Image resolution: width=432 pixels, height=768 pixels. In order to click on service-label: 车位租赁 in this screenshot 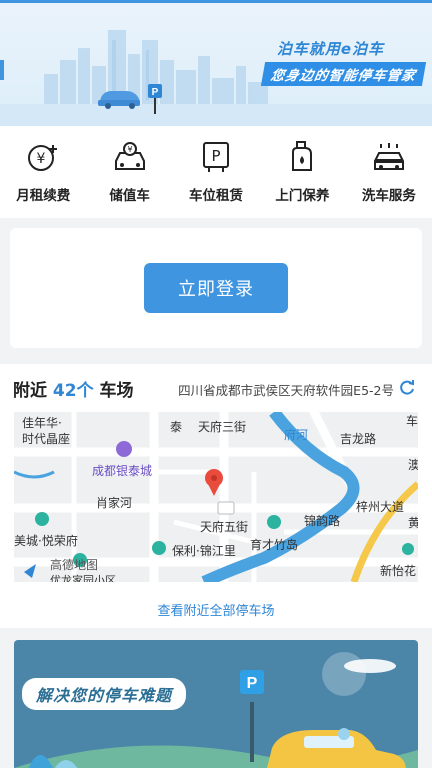, I will do `click(216, 196)`.